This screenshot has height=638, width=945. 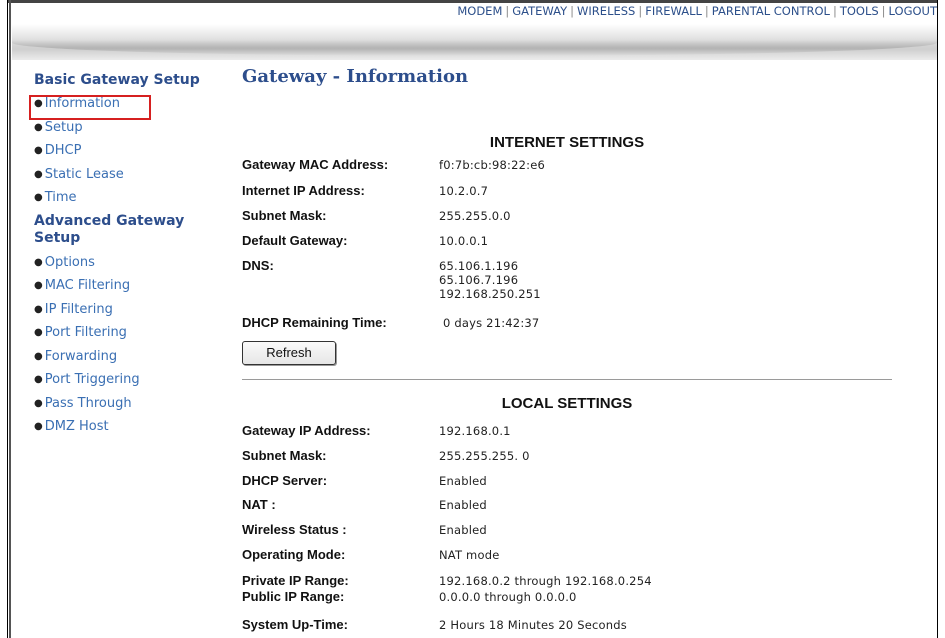 I want to click on nav-tools: TOOLS, so click(x=859, y=11).